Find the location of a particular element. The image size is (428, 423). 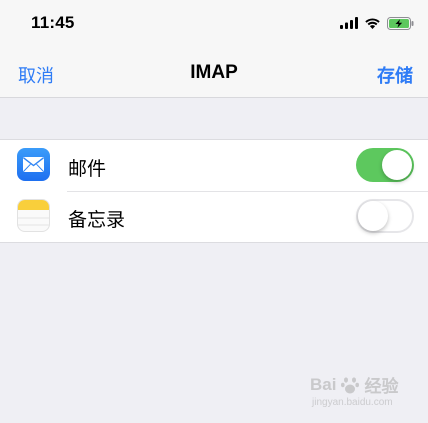

watermark-url: jingyan.baidu.com is located at coordinates (352, 402).